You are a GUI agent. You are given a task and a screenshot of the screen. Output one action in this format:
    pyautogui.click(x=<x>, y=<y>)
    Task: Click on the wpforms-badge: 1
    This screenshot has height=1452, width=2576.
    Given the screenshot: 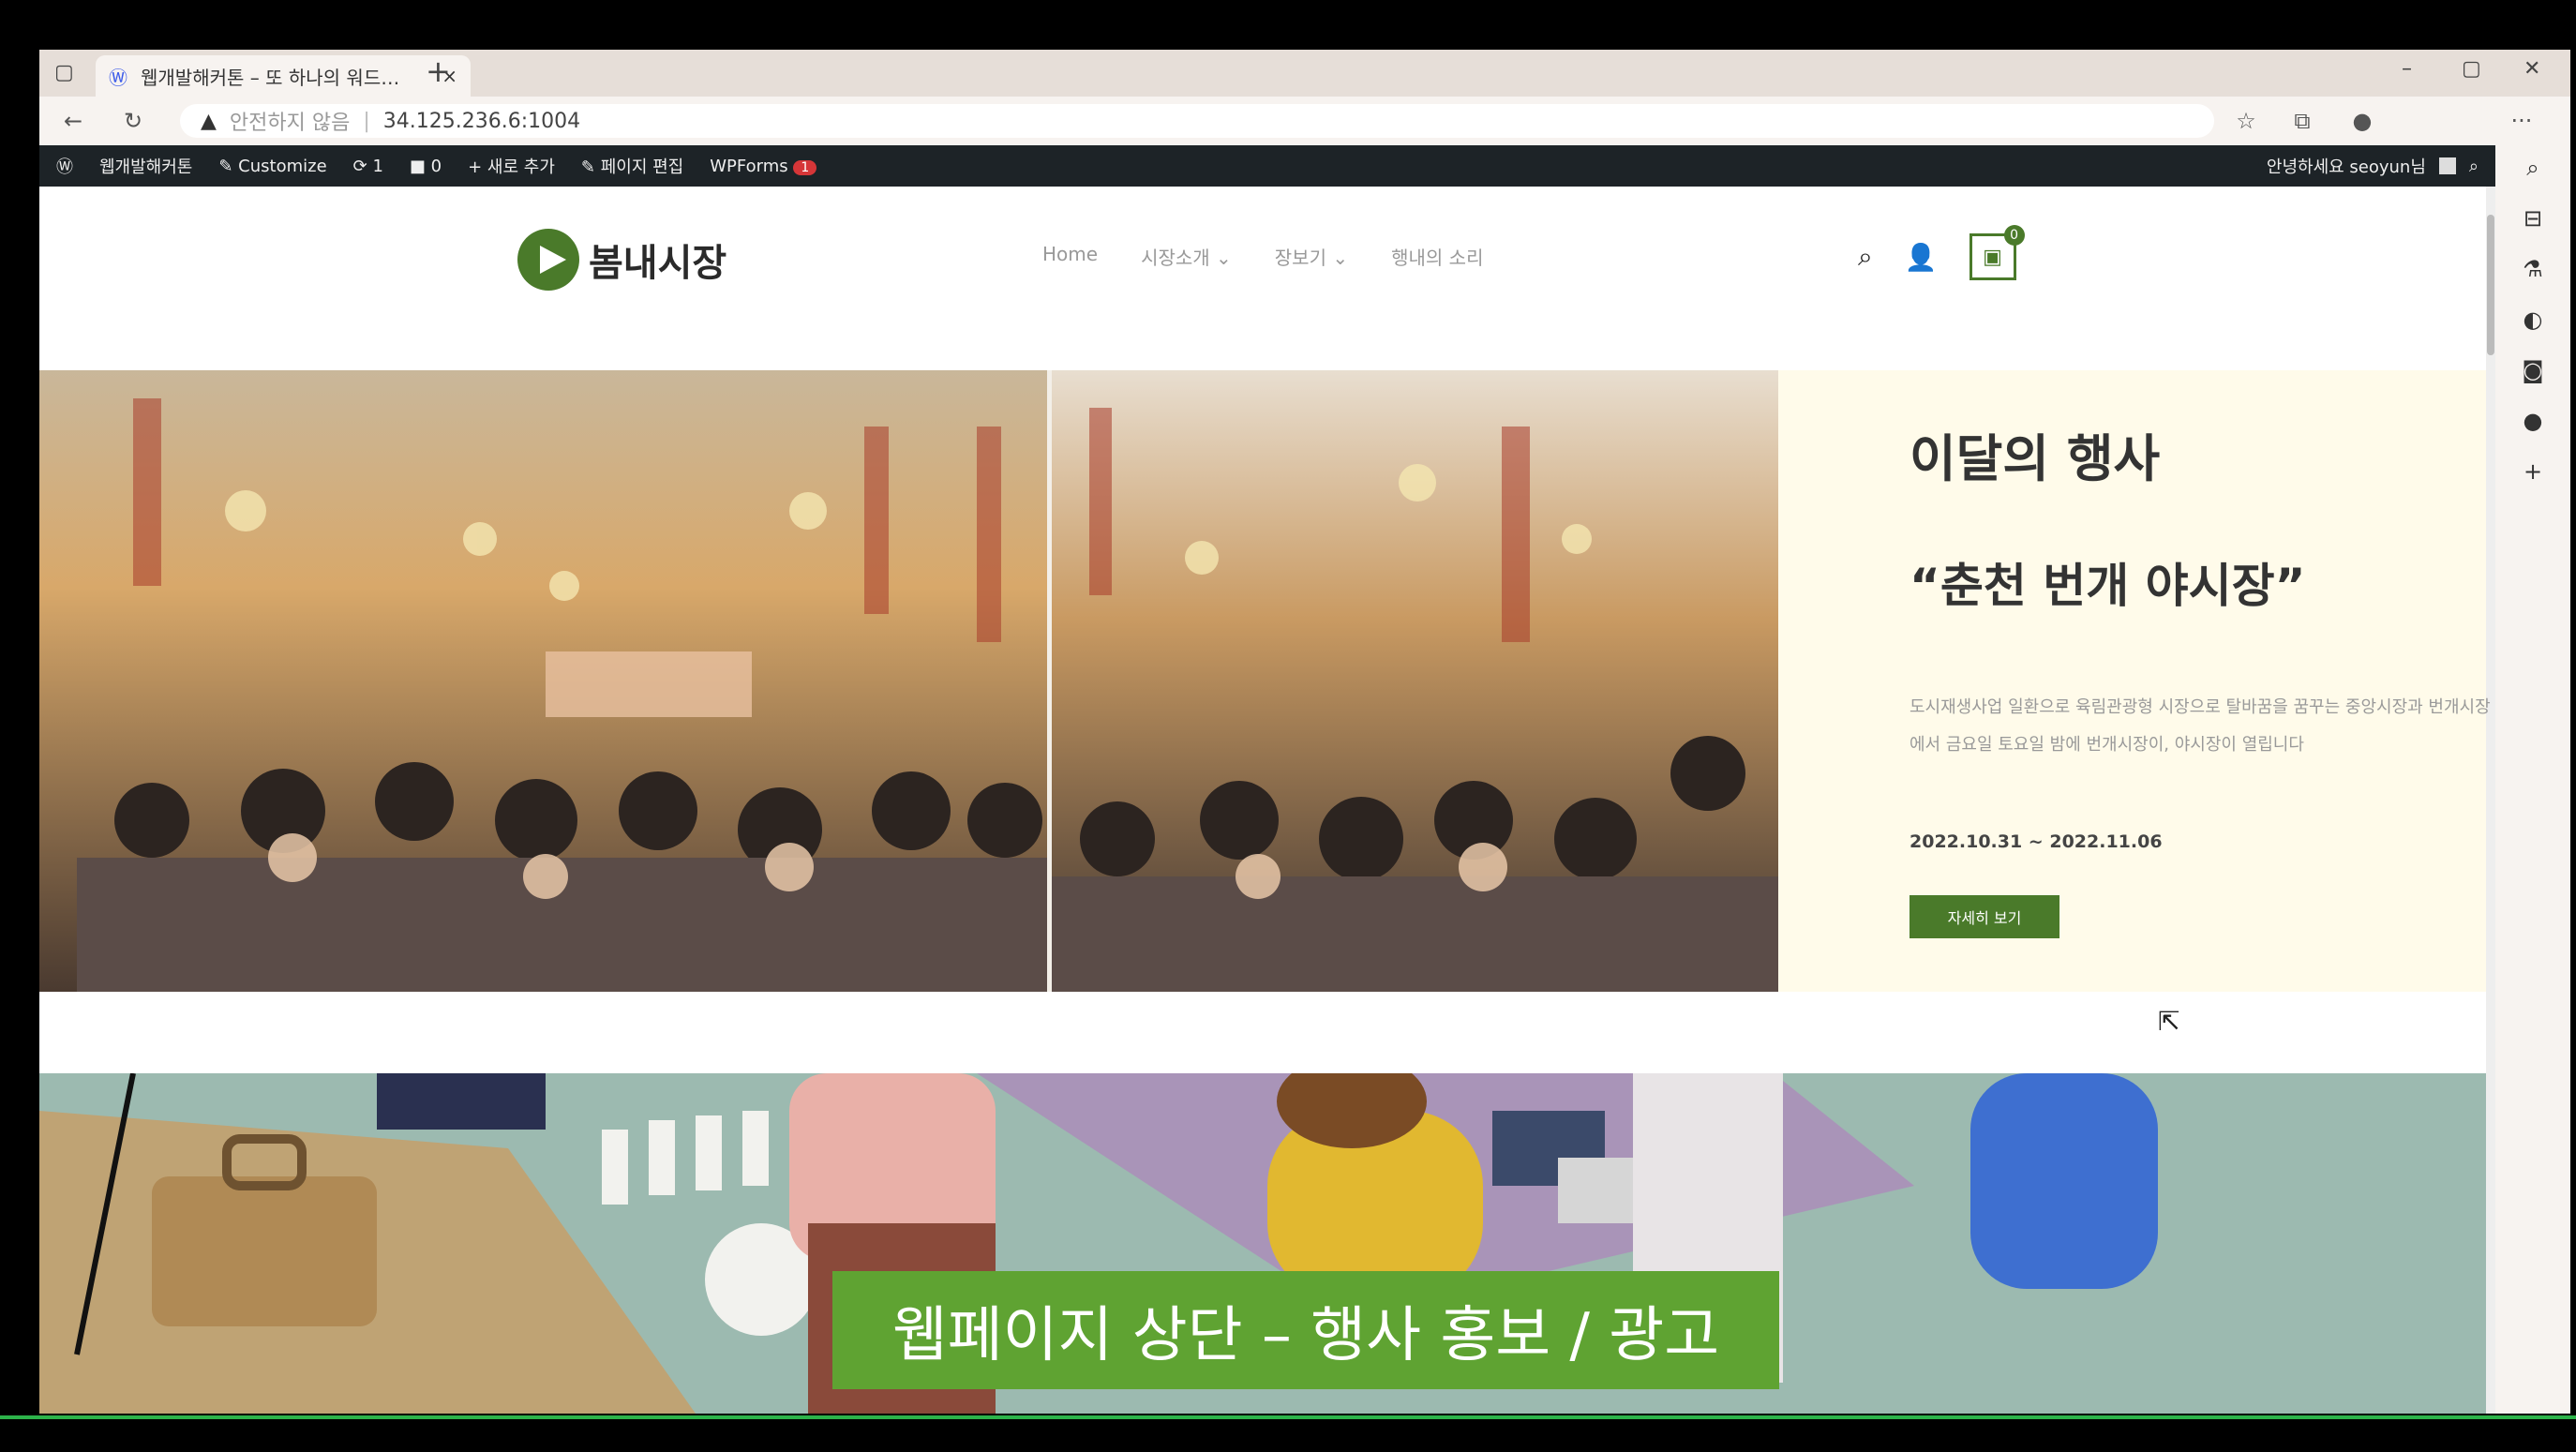 What is the action you would take?
    pyautogui.click(x=805, y=167)
    